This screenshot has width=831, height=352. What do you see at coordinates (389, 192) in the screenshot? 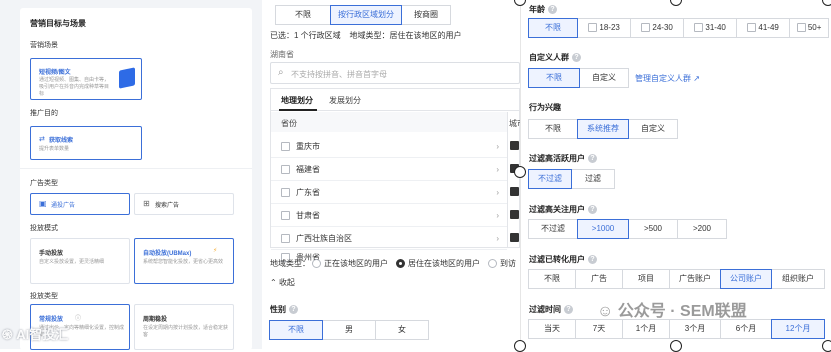
I see `province-row: 广东省 ›` at bounding box center [389, 192].